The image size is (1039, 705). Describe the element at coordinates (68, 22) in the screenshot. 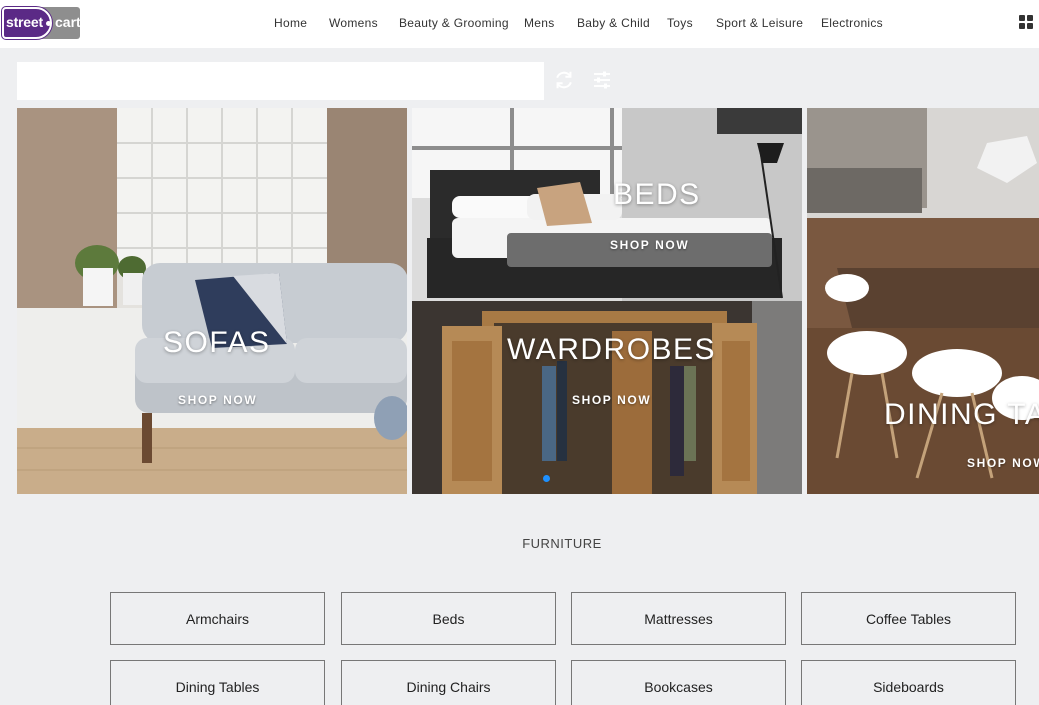

I see `logo-text-cart: cart` at that location.